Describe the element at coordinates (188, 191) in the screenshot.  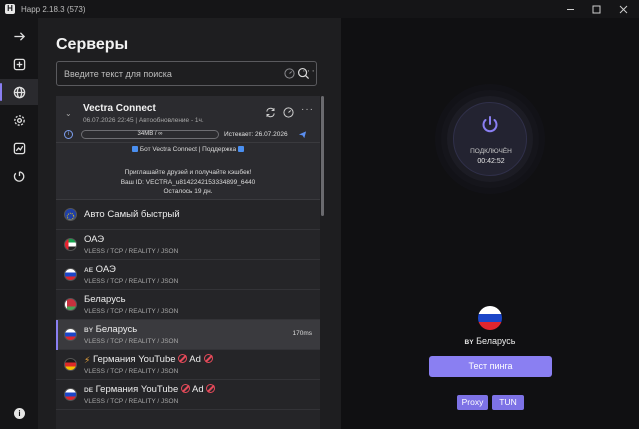
I see `description-line: Осталось 19 дн.` at that location.